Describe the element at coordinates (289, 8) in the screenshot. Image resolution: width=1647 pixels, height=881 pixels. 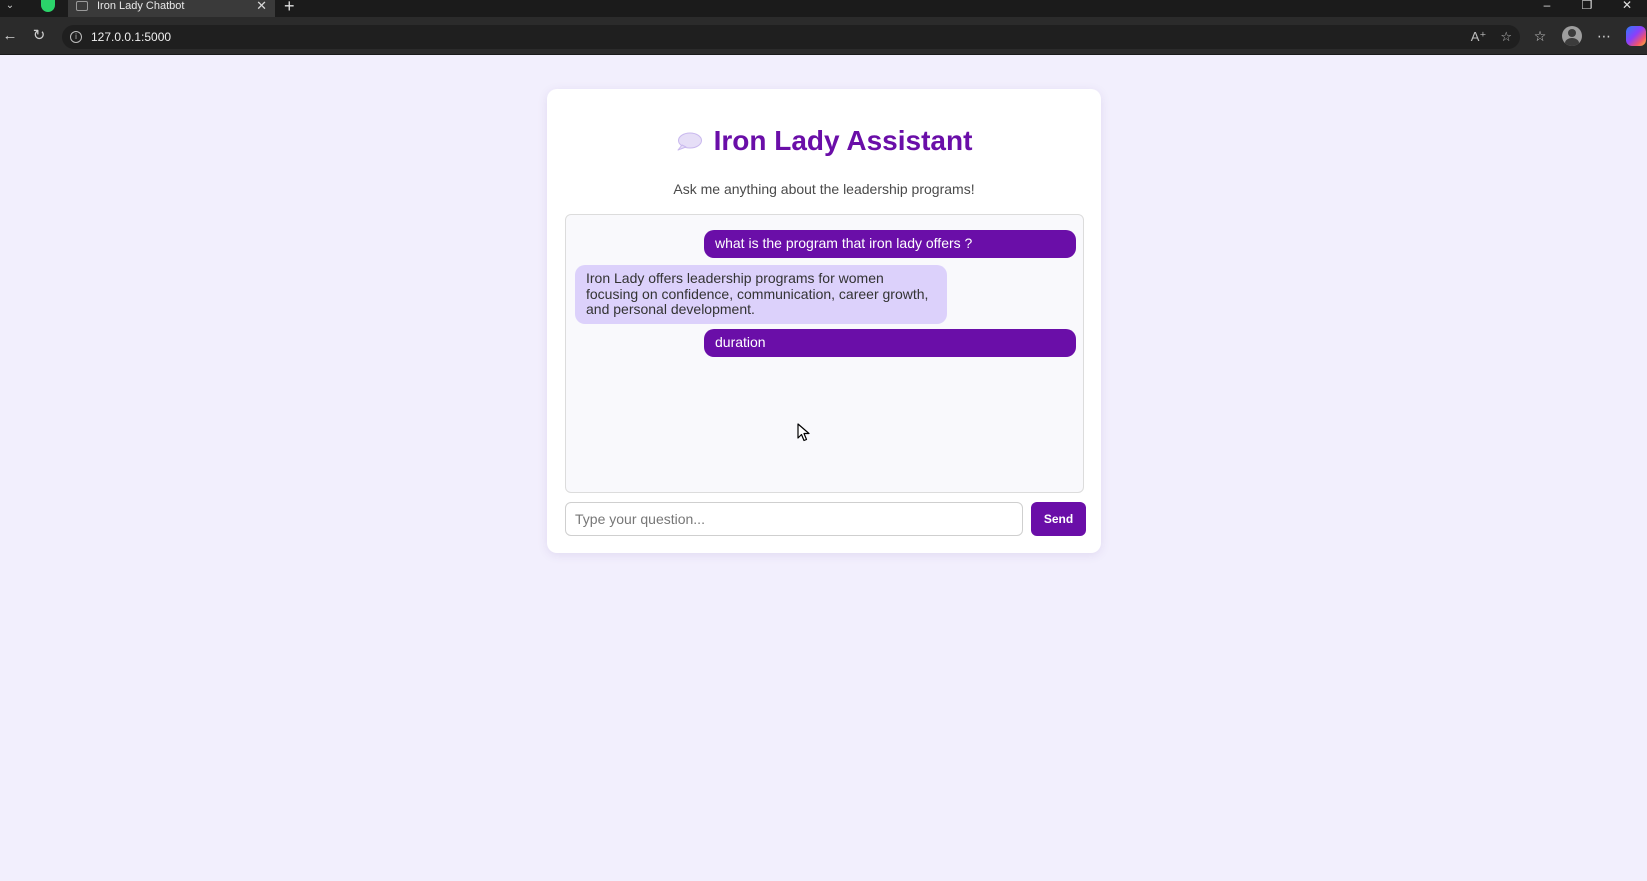
I see `new-tab-button: +` at that location.